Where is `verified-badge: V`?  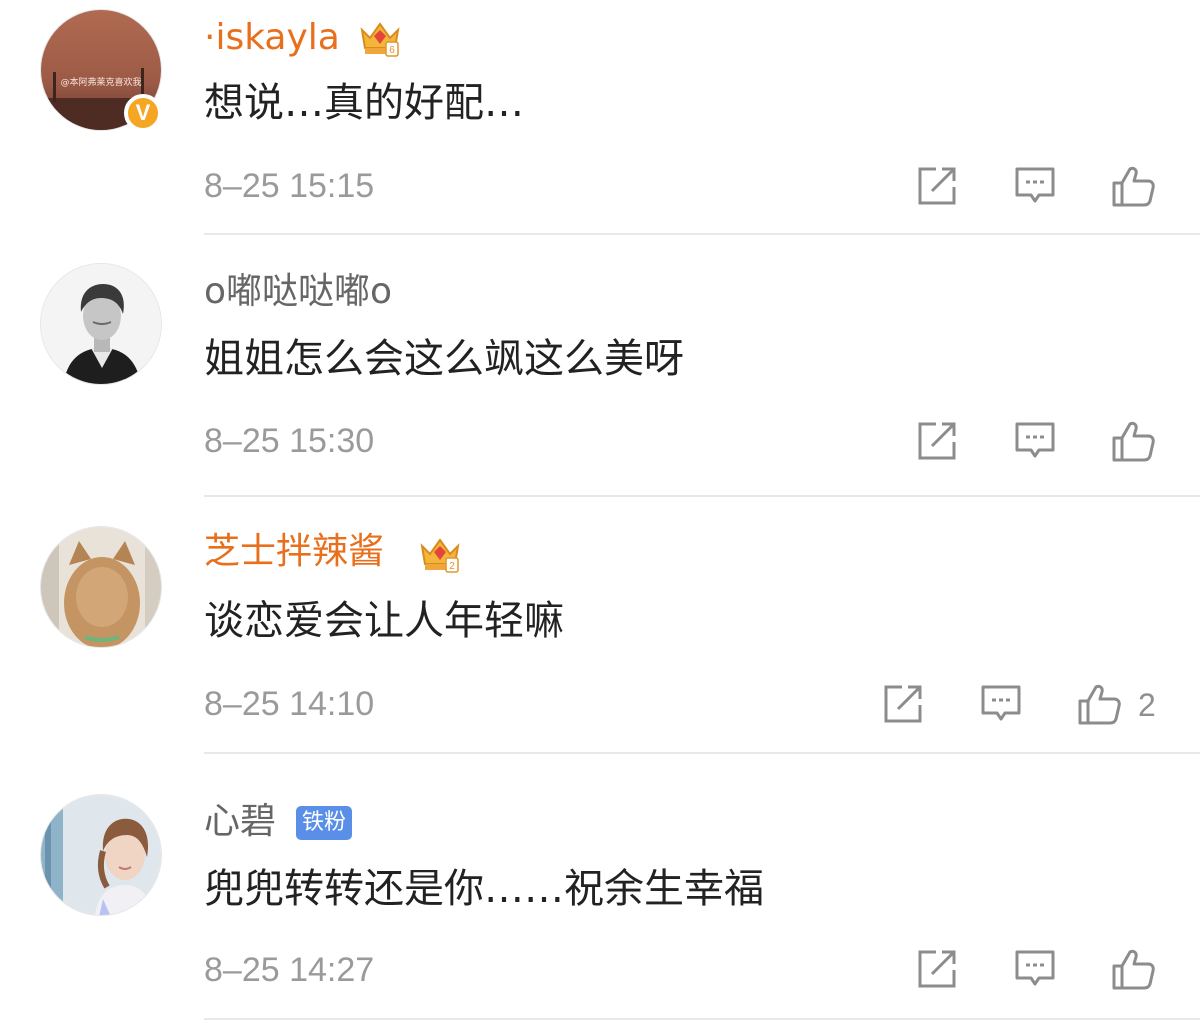
verified-badge: V is located at coordinates (143, 113).